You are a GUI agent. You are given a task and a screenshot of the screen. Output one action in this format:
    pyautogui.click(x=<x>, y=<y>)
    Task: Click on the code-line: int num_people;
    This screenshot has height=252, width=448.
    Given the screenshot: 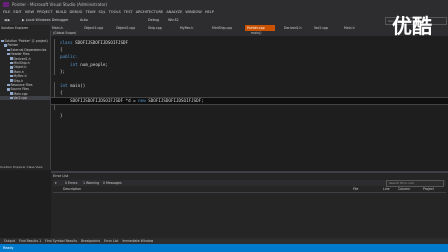 What is the action you would take?
    pyautogui.click(x=249, y=64)
    